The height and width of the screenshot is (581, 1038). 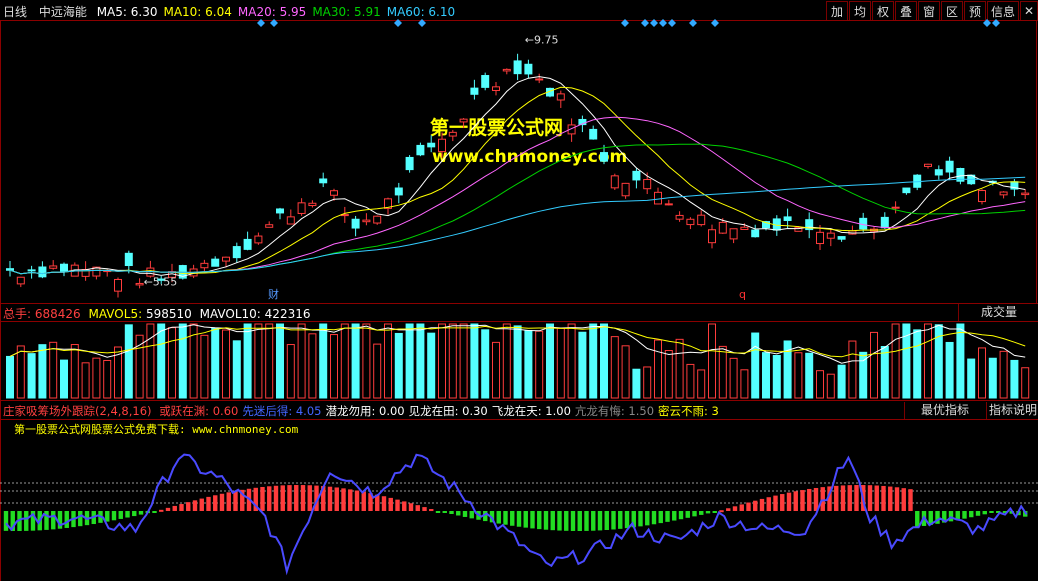 What do you see at coordinates (273, 294) in the screenshot?
I see `finance-marker: 财` at bounding box center [273, 294].